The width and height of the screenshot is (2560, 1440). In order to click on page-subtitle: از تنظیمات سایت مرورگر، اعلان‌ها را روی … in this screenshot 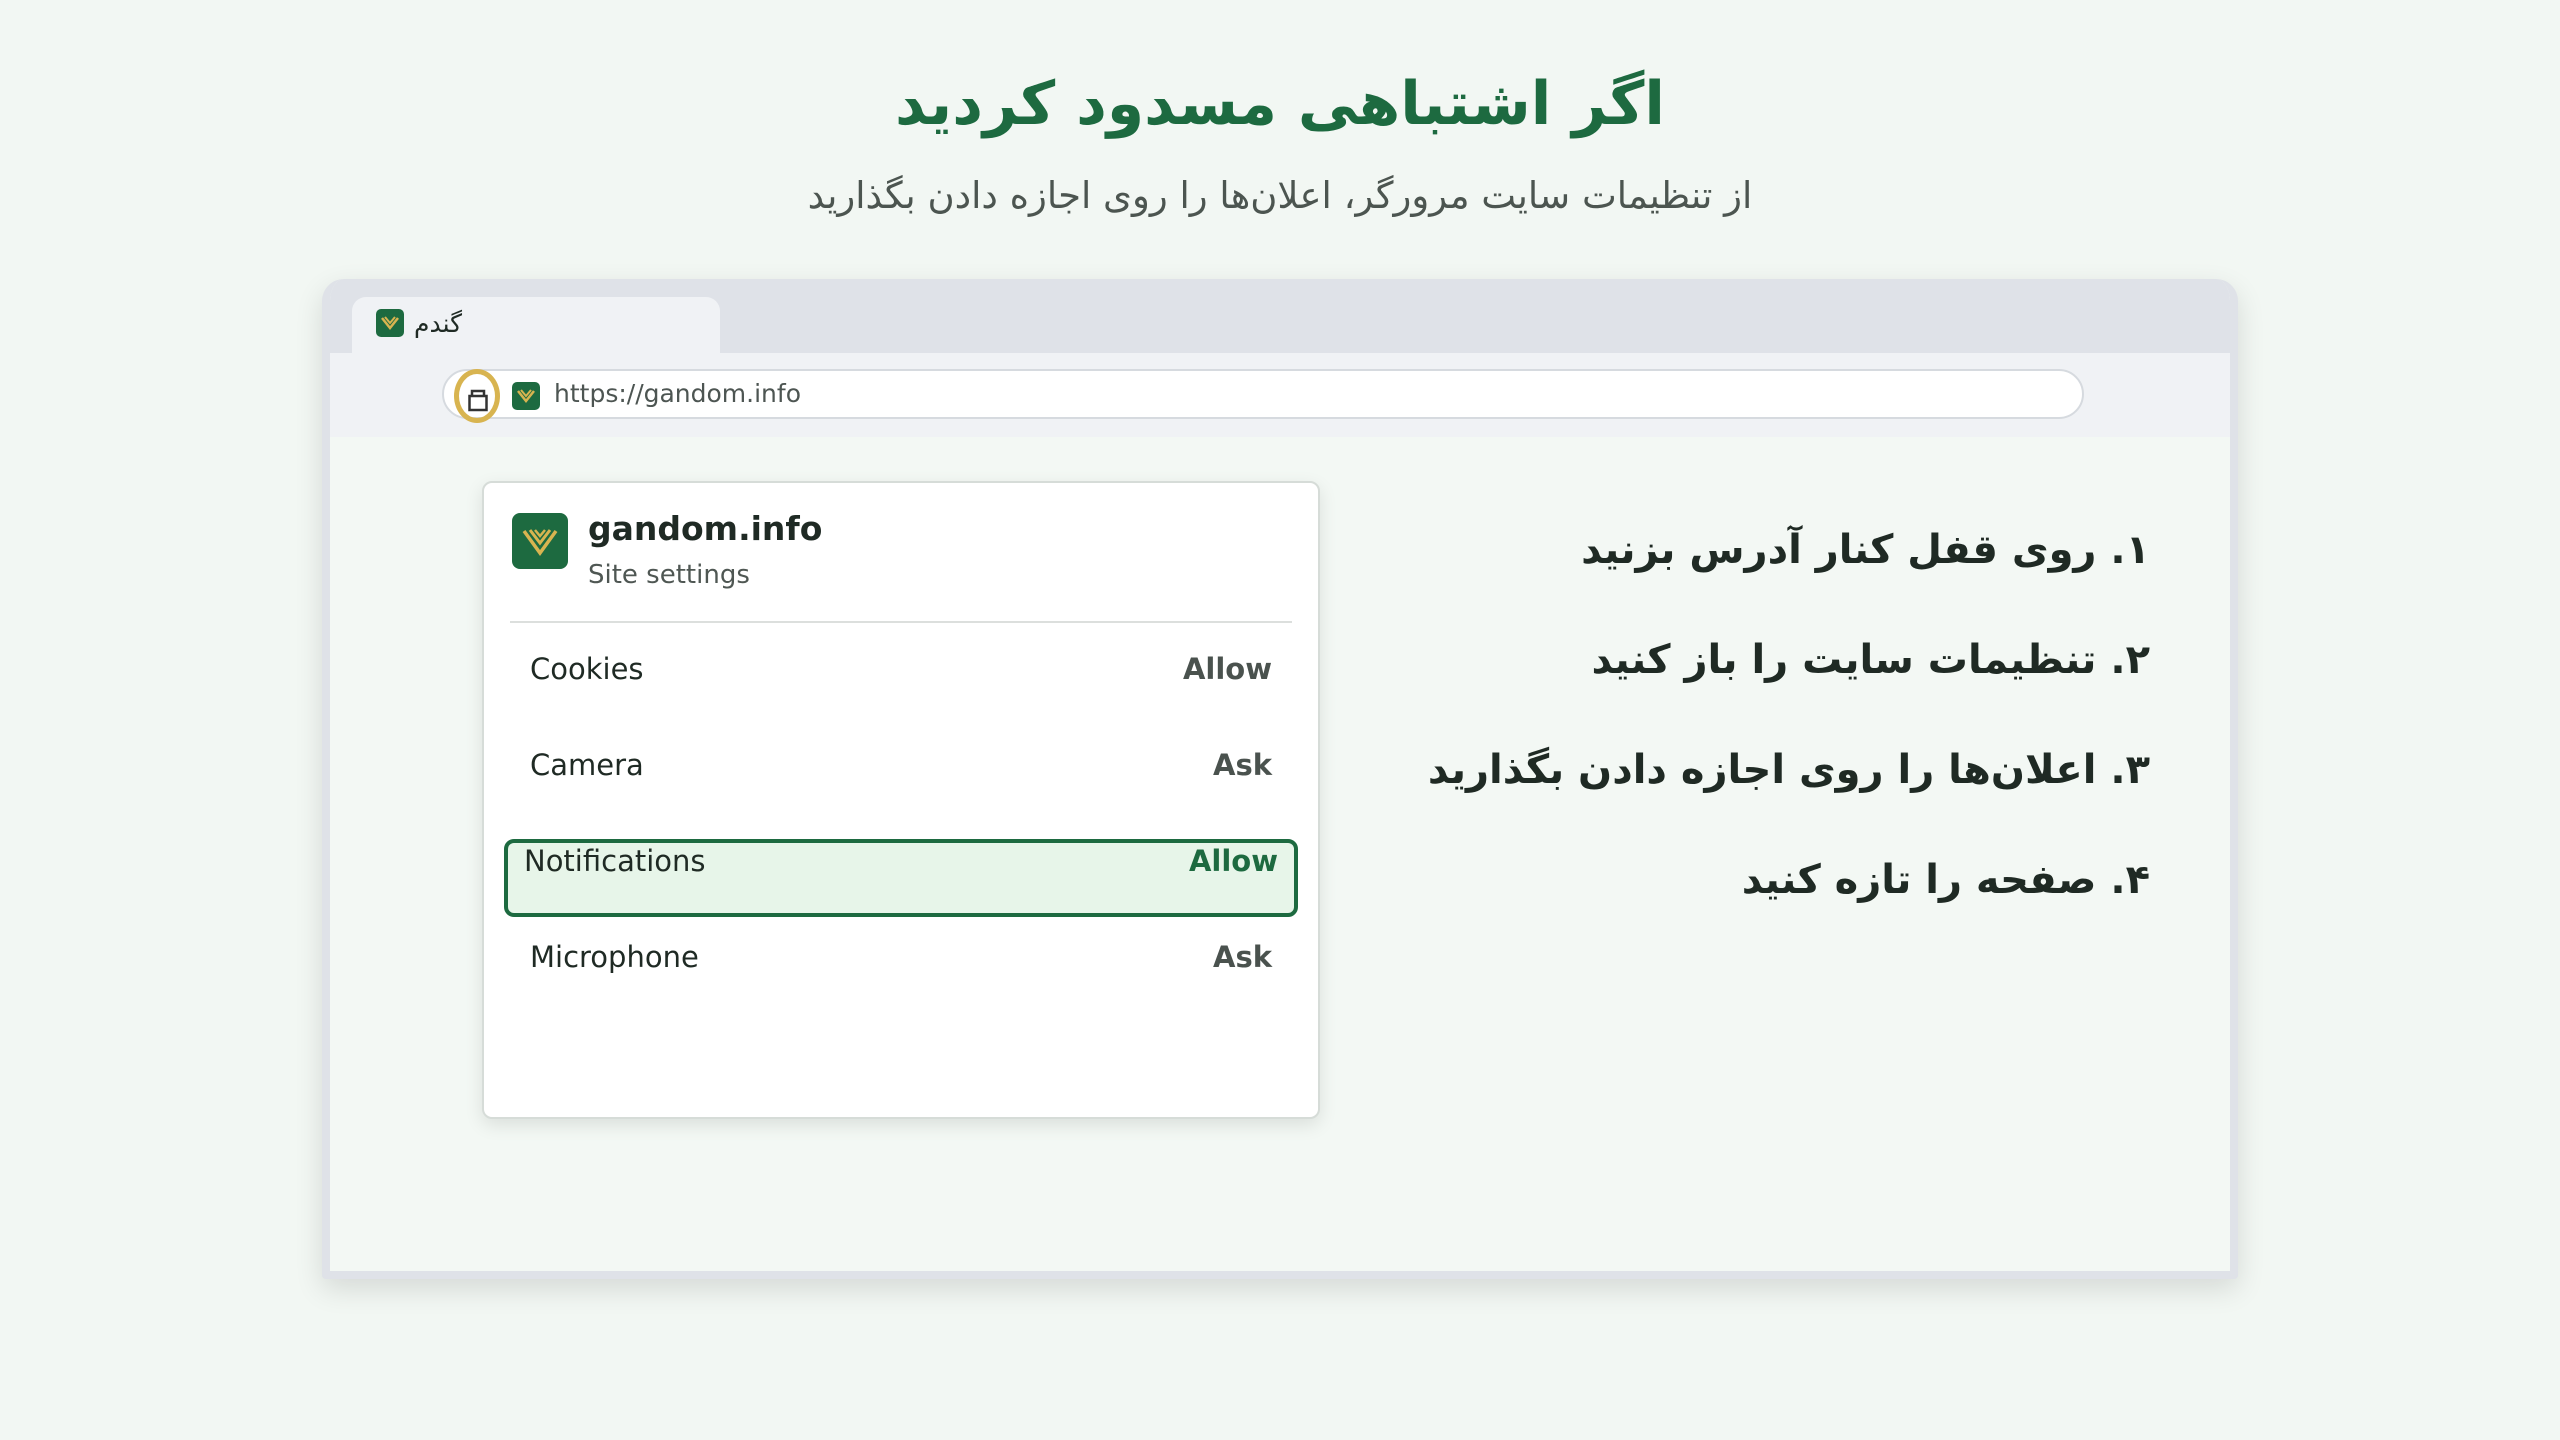, I will do `click(1280, 195)`.